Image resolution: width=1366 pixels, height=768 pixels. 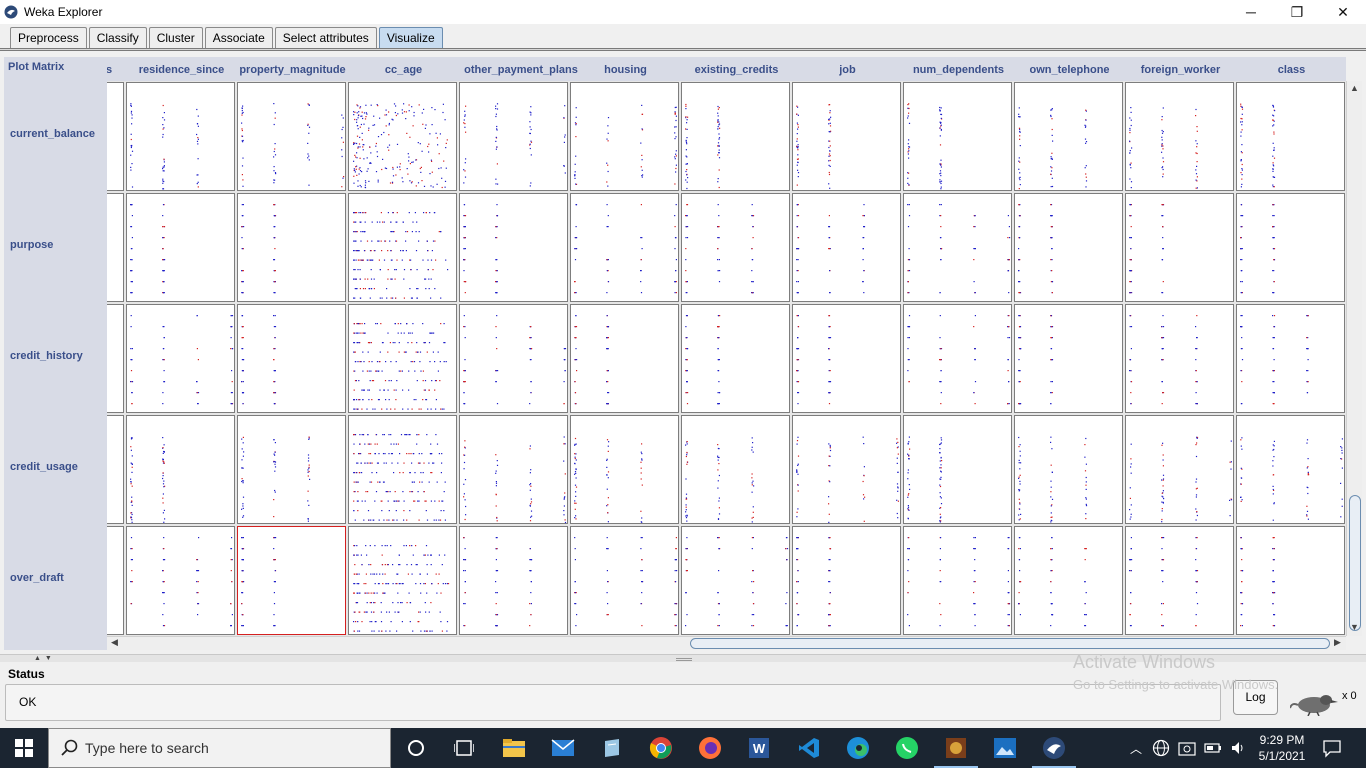 What do you see at coordinates (809, 748) in the screenshot?
I see `vscode-icon` at bounding box center [809, 748].